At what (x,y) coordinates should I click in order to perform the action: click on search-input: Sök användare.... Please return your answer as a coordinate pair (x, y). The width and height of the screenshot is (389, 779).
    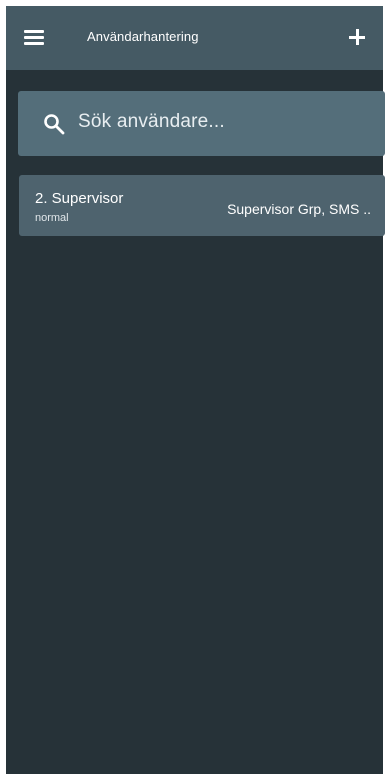
    Looking at the image, I should click on (201, 123).